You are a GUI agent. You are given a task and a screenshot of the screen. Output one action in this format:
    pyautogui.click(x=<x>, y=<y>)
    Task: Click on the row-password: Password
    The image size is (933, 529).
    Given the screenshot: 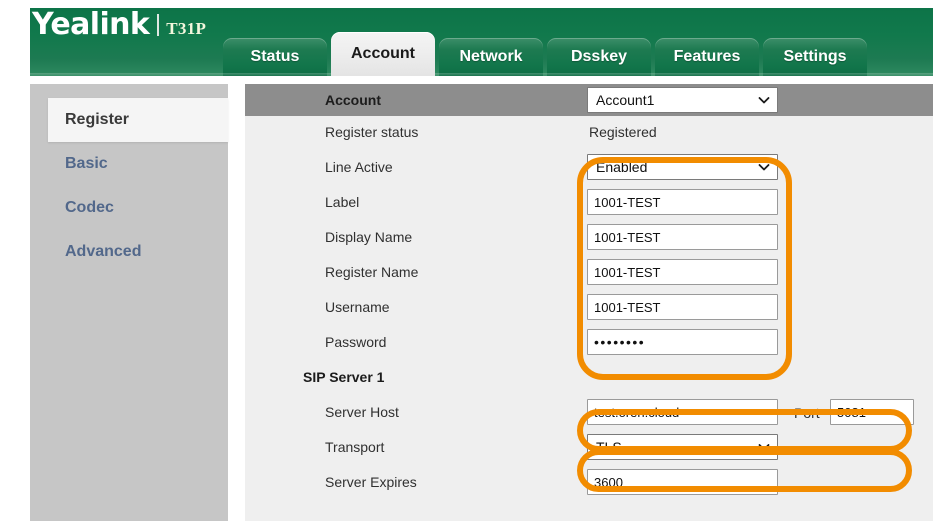 What is the action you would take?
    pyautogui.click(x=589, y=343)
    